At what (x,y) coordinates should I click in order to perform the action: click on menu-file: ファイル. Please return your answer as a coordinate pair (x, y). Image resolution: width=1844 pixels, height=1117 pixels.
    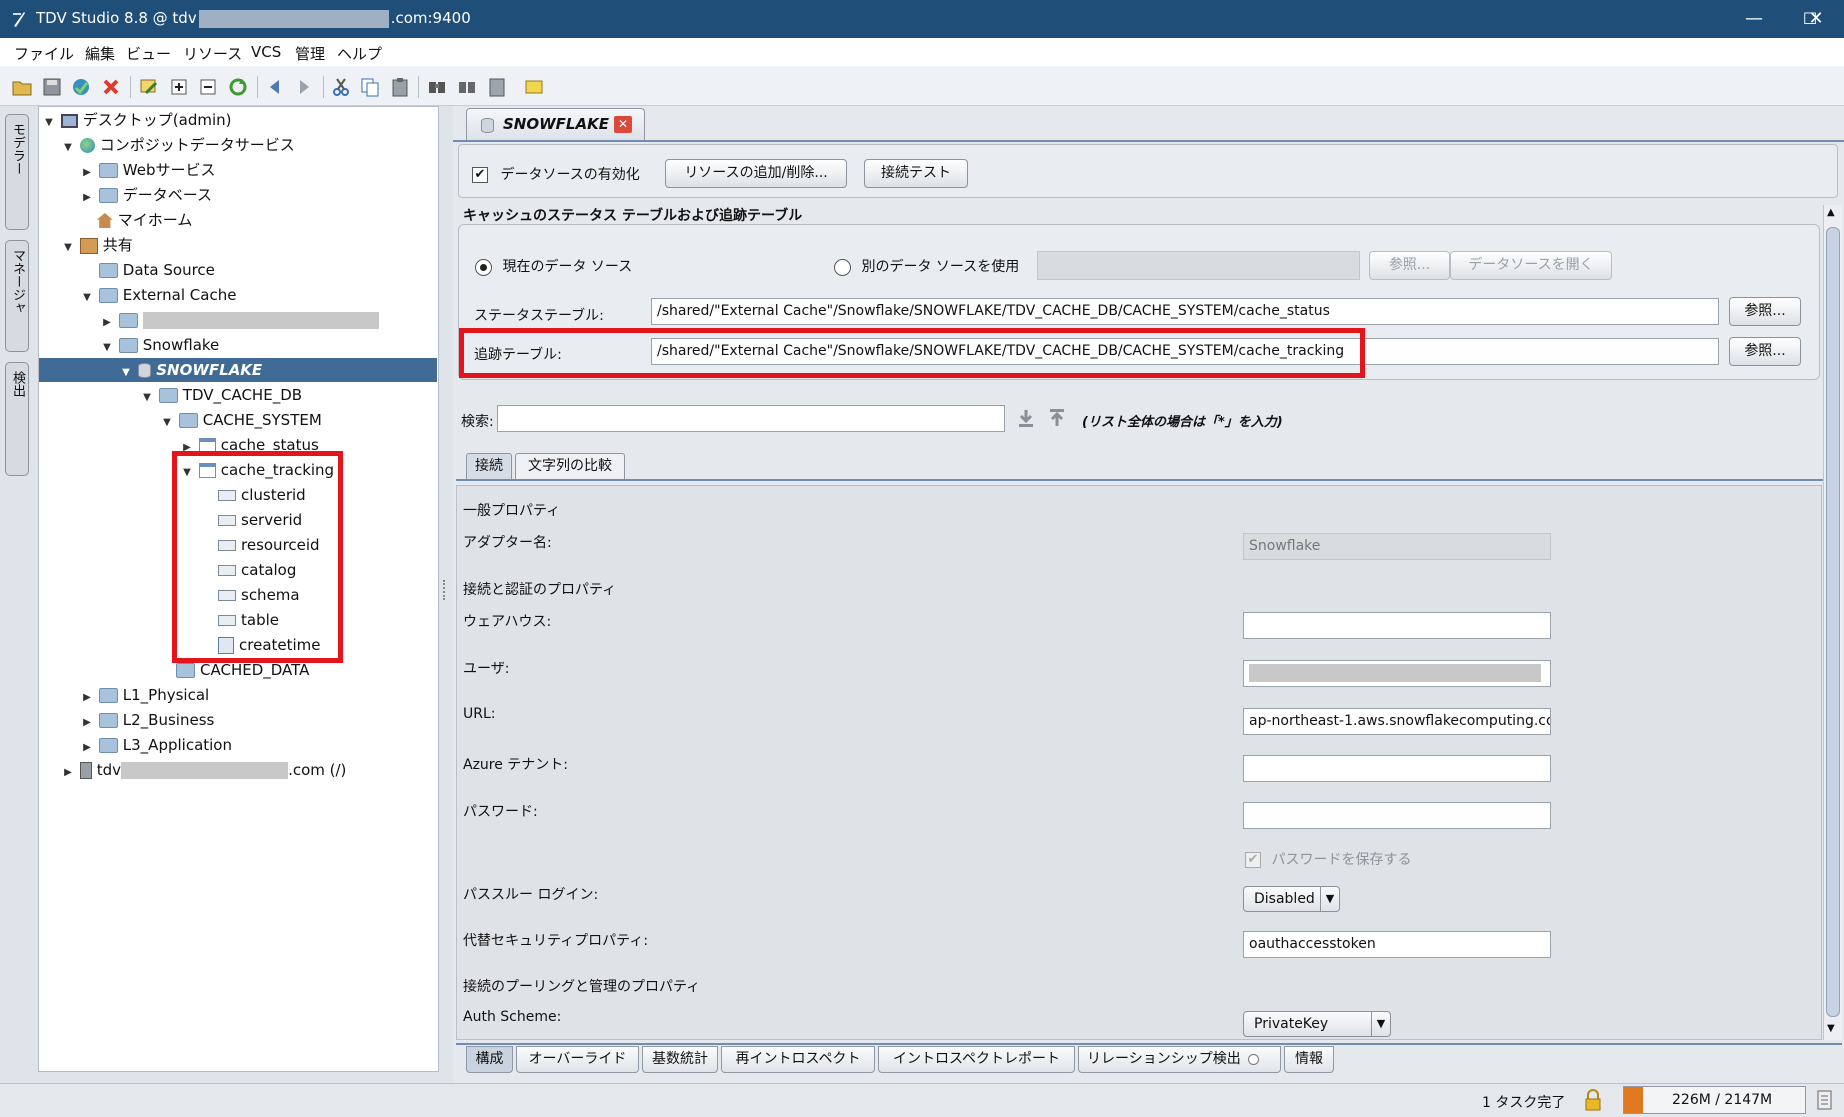
    Looking at the image, I should click on (44, 53).